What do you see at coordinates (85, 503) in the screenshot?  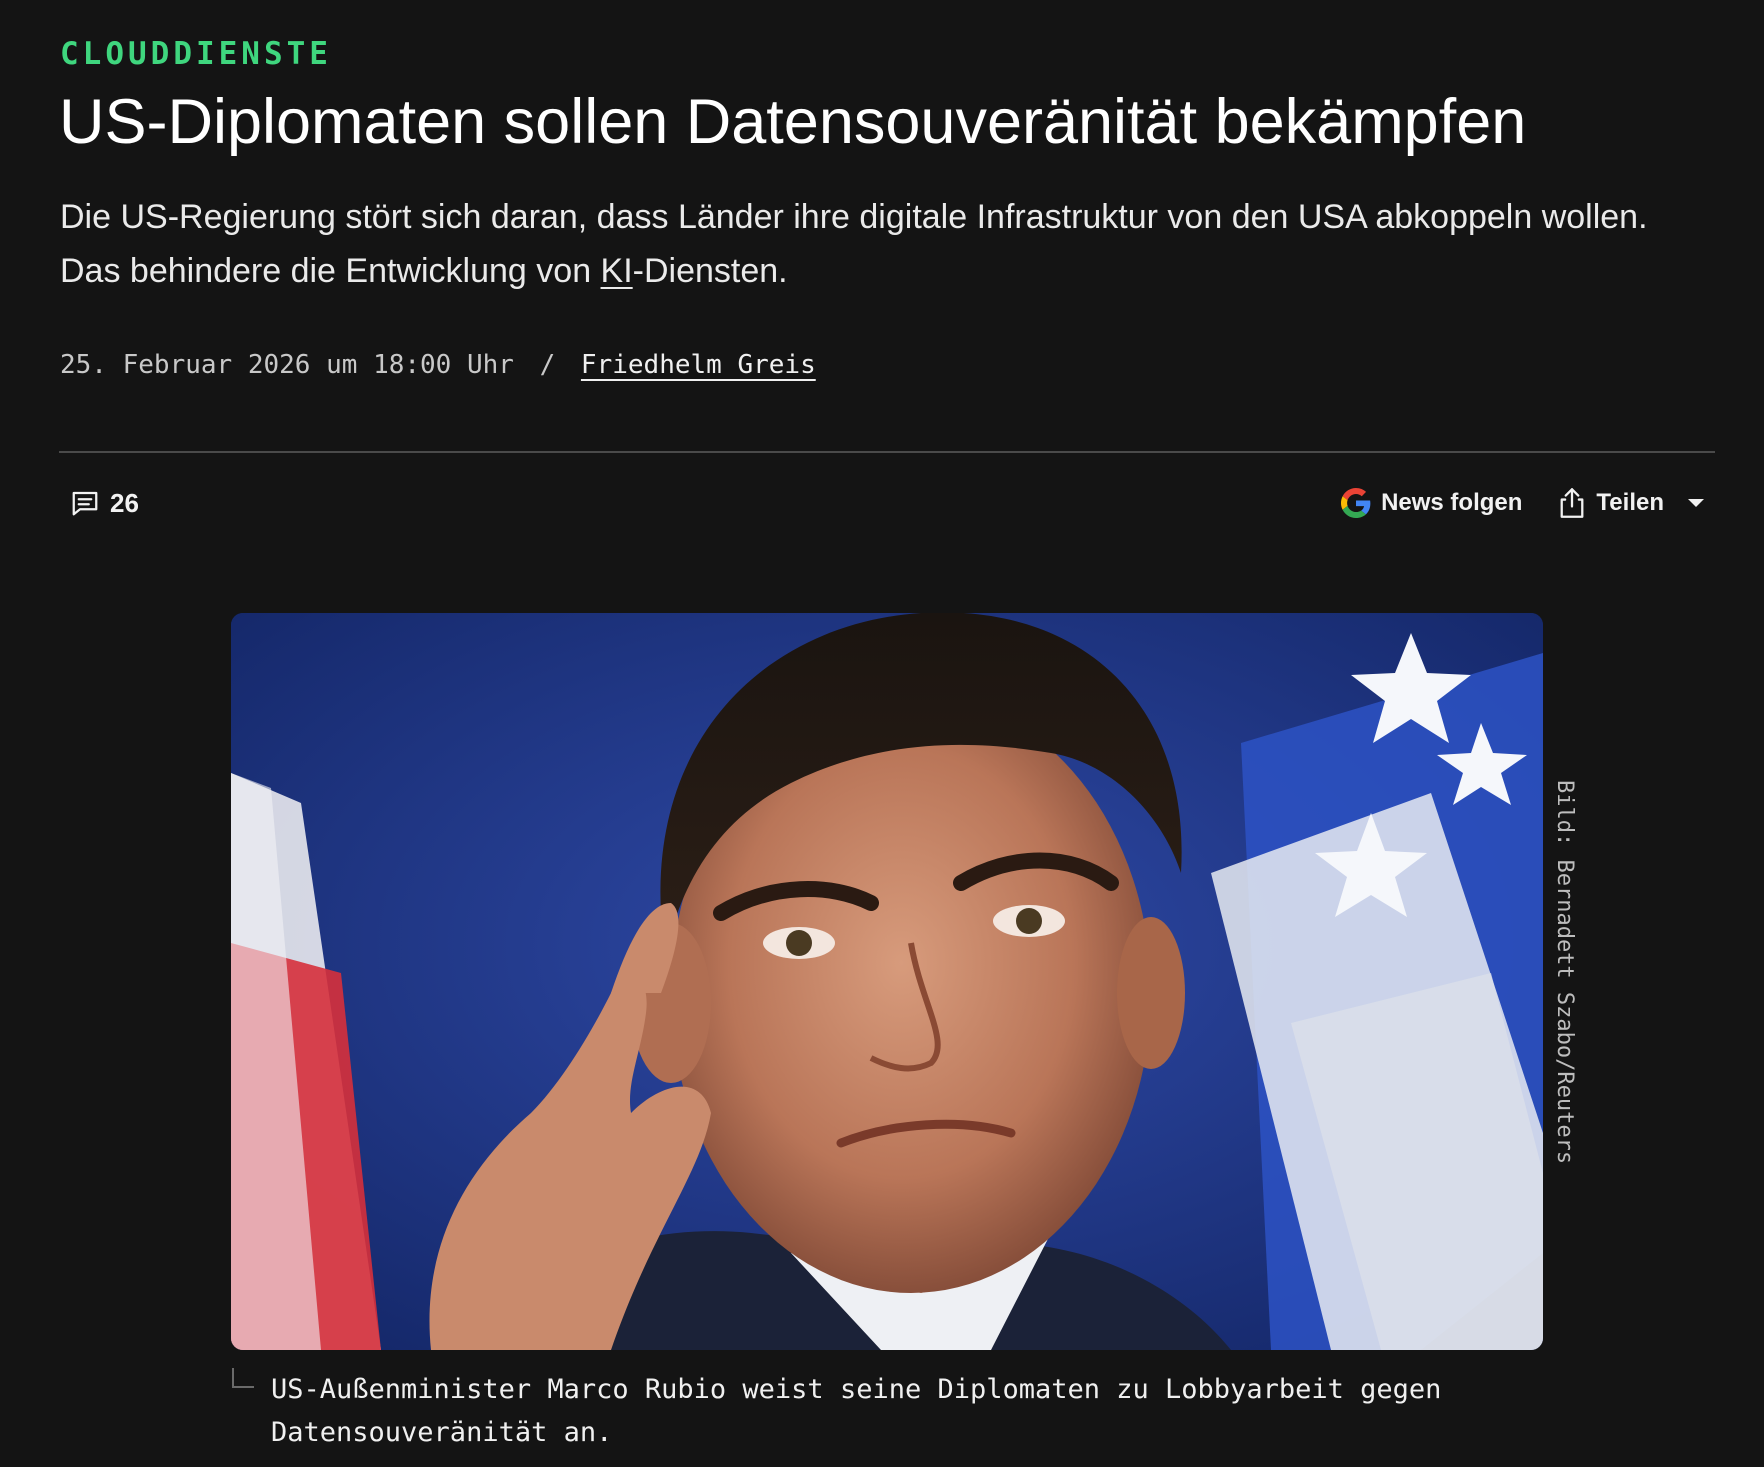 I see `comment-icon` at bounding box center [85, 503].